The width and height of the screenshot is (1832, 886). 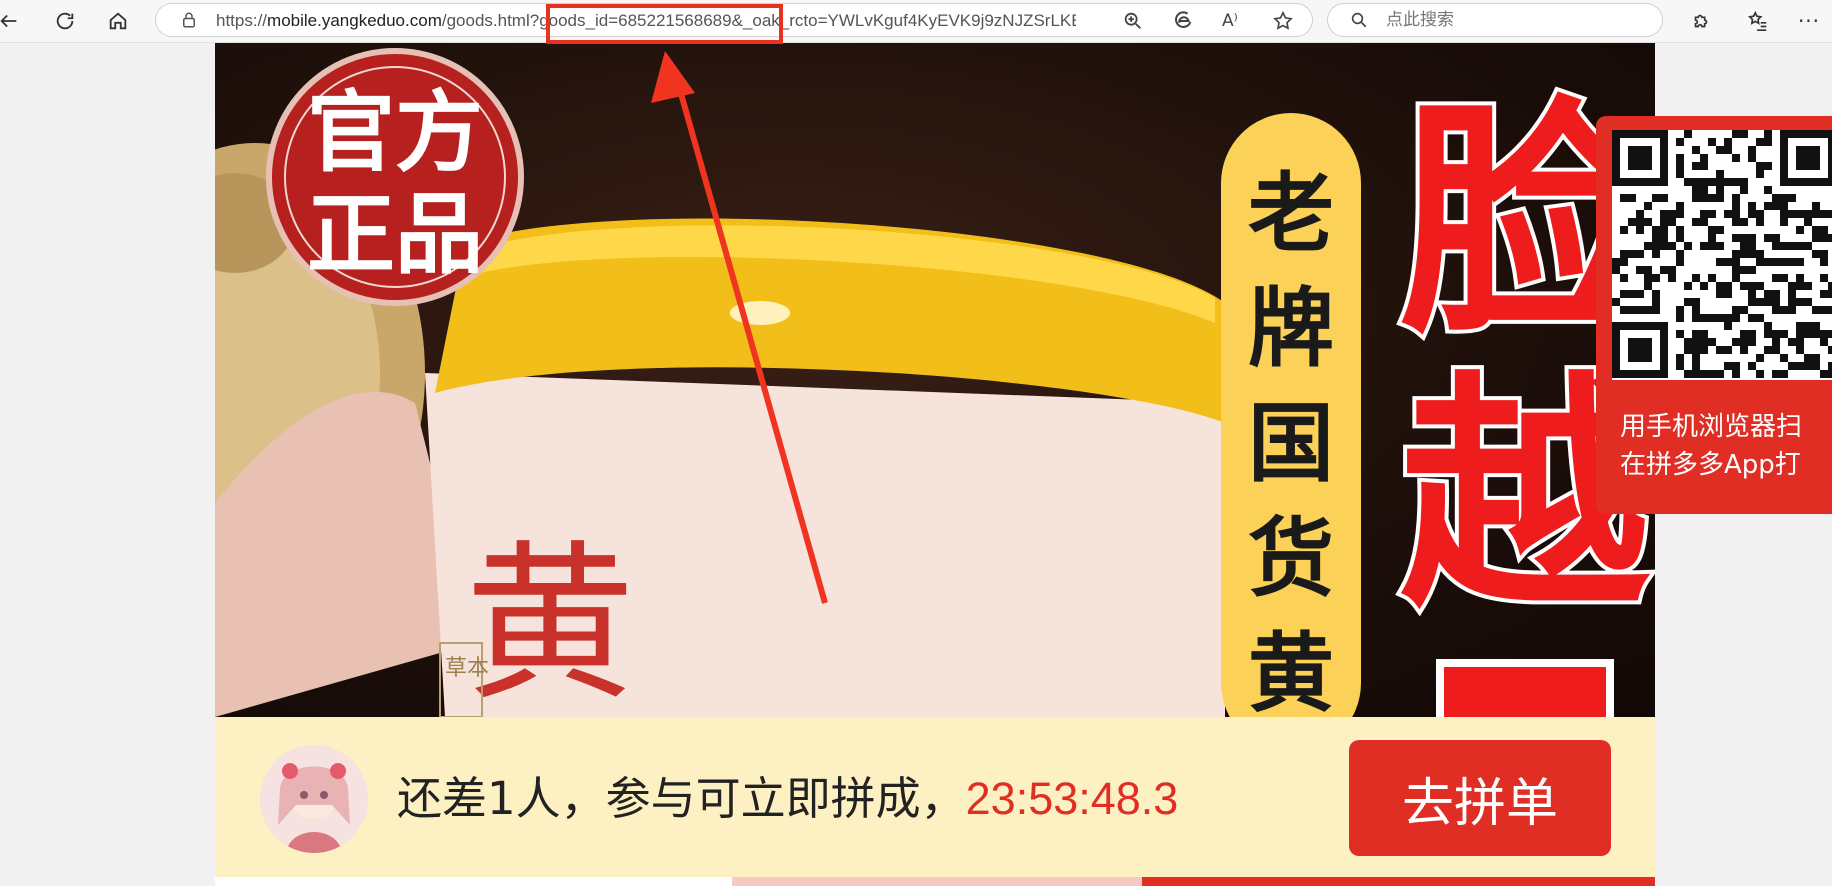 What do you see at coordinates (681, 798) in the screenshot?
I see `group-buy-text: 还差1人，参与可立即拼成，` at bounding box center [681, 798].